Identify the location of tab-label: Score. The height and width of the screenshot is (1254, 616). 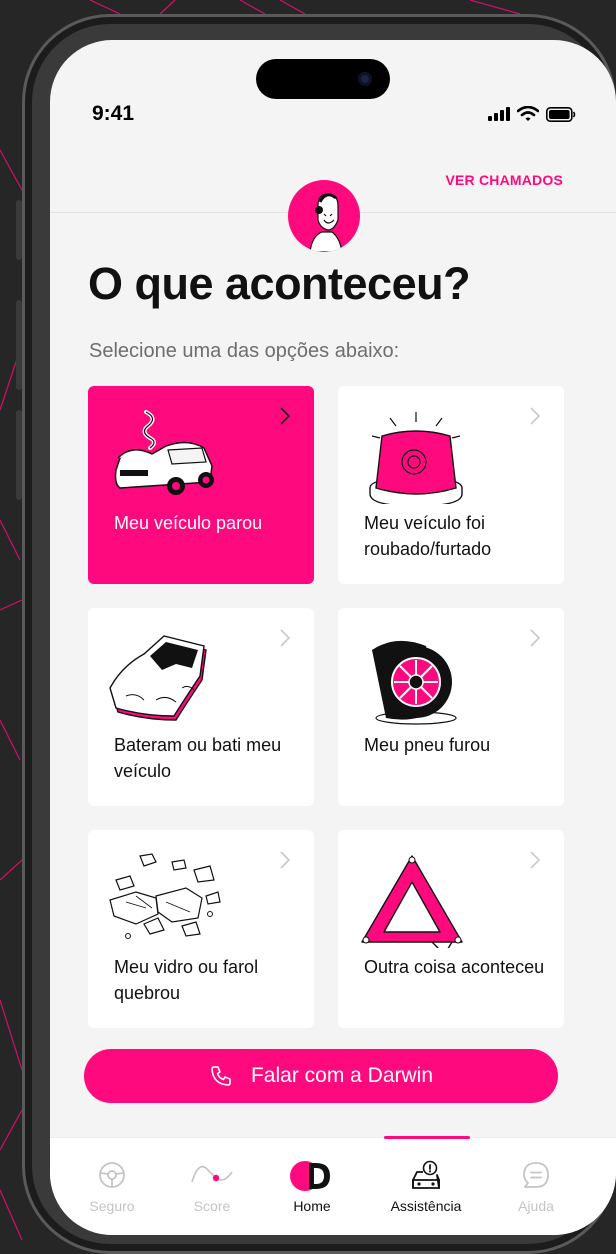
(212, 1206).